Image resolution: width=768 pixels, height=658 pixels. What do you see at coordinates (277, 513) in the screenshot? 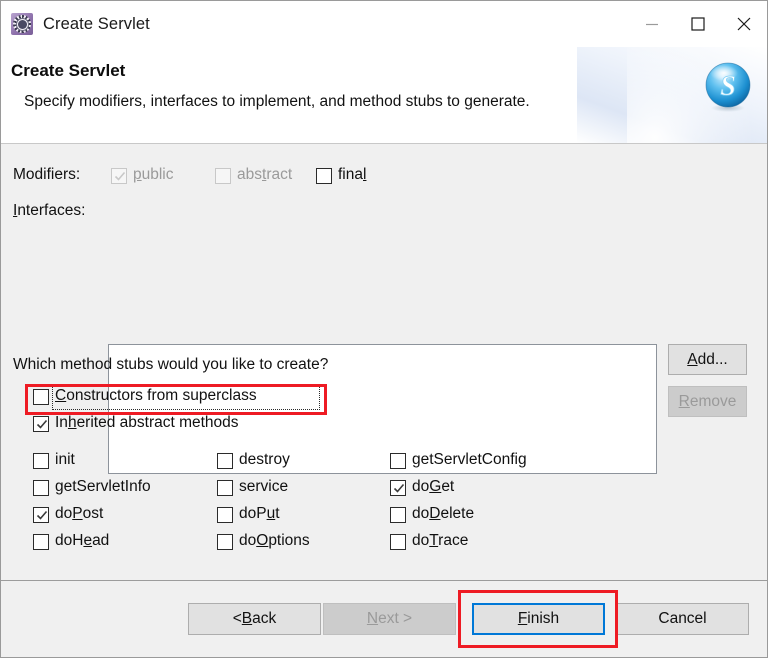
I see `label-tail: t` at bounding box center [277, 513].